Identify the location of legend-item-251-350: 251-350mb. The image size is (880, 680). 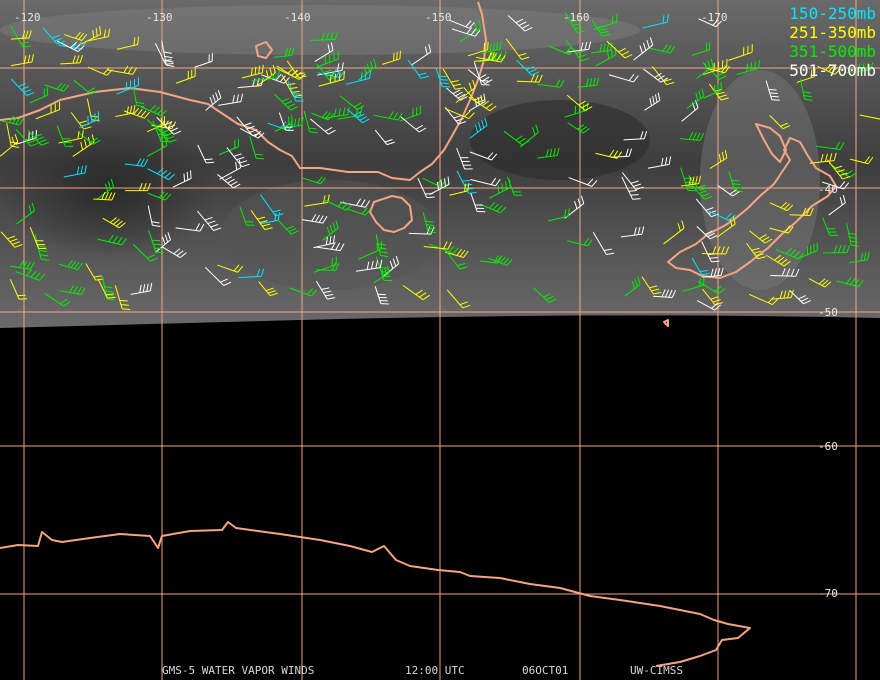
(832, 32).